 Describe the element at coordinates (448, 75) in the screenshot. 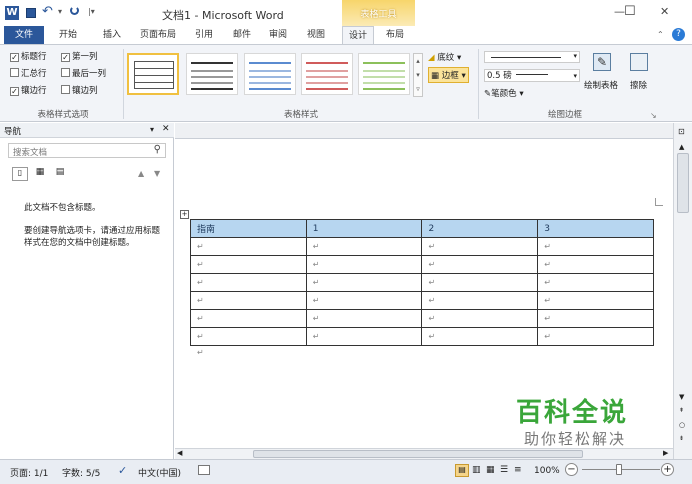

I see `borders-button: ▦ 边框 ▾` at that location.